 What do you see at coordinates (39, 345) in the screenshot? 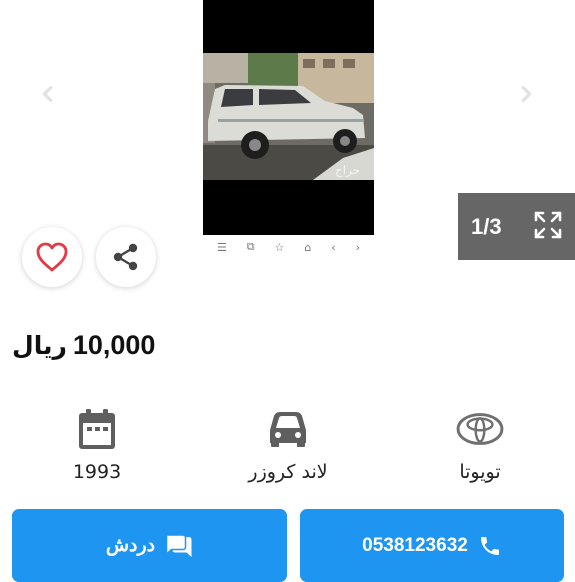
I see `price-currency: ريال` at bounding box center [39, 345].